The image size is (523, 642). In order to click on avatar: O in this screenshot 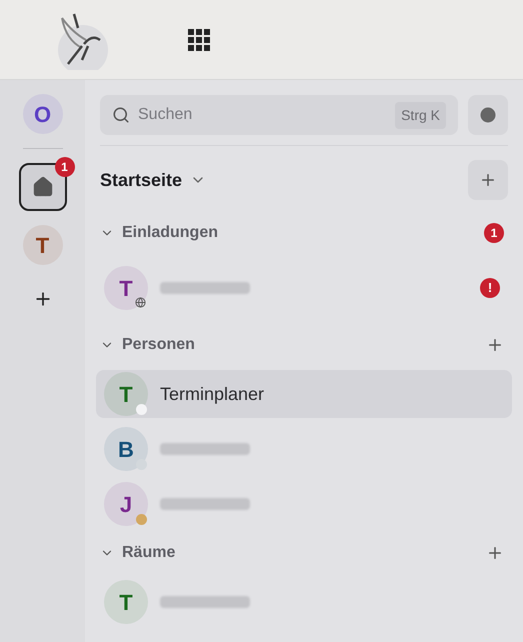, I will do `click(42, 114)`.